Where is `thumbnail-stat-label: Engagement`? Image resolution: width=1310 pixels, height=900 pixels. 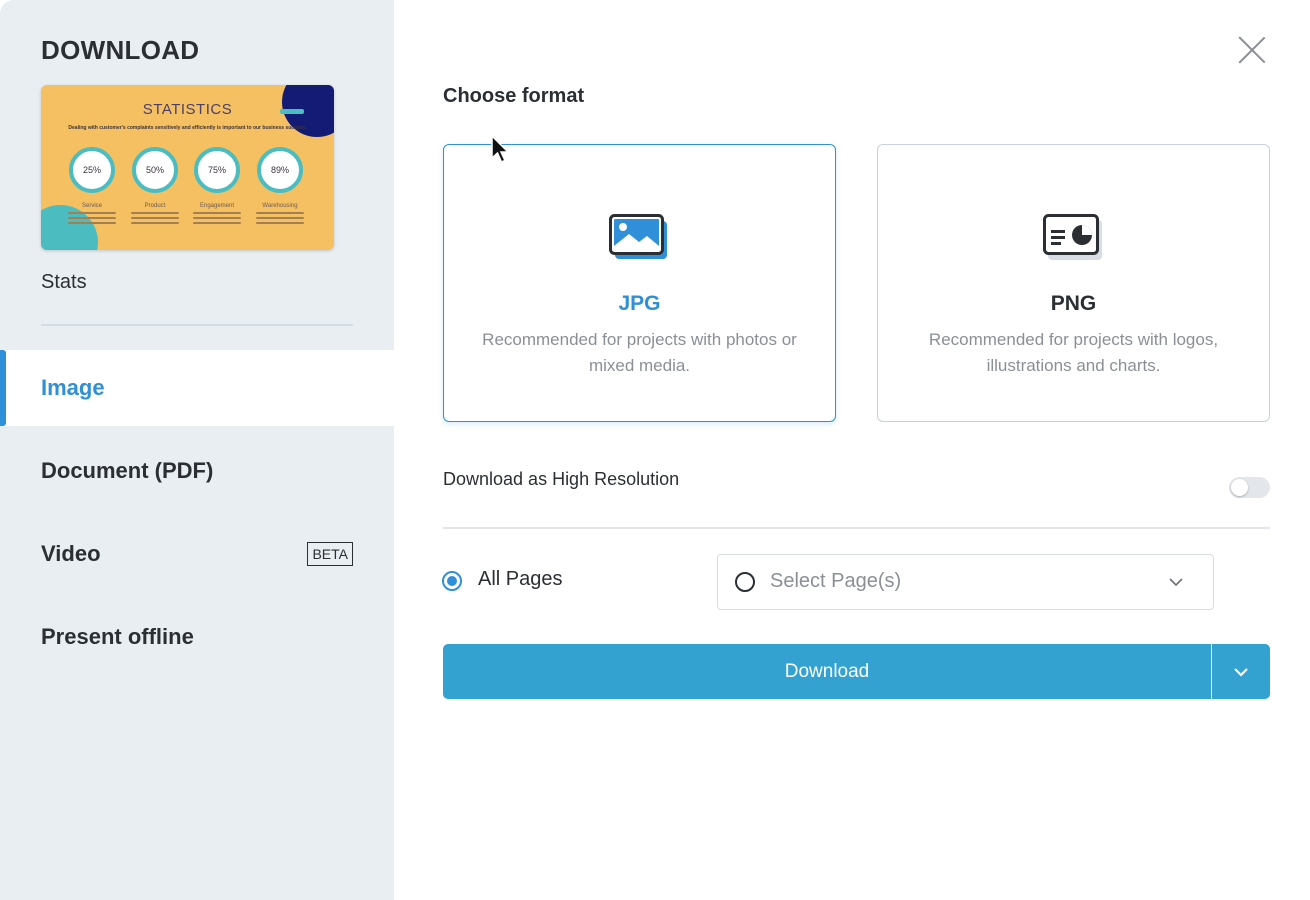 thumbnail-stat-label: Engagement is located at coordinates (217, 206).